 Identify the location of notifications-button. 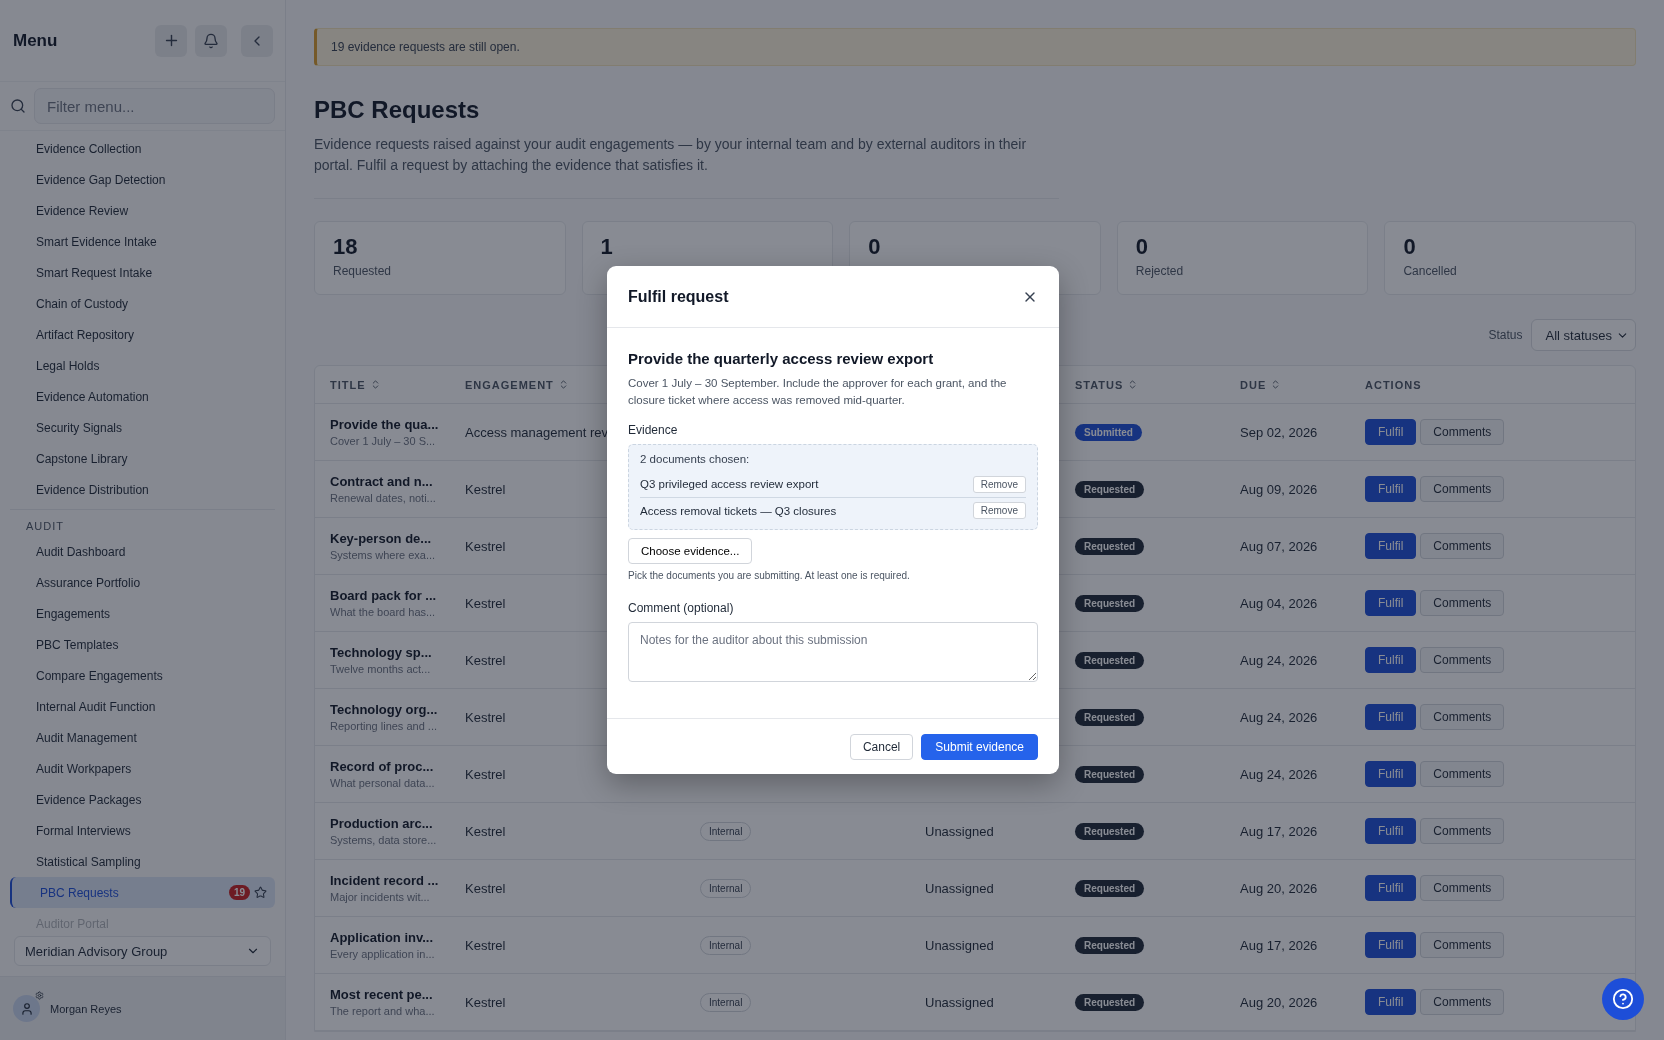
(211, 40).